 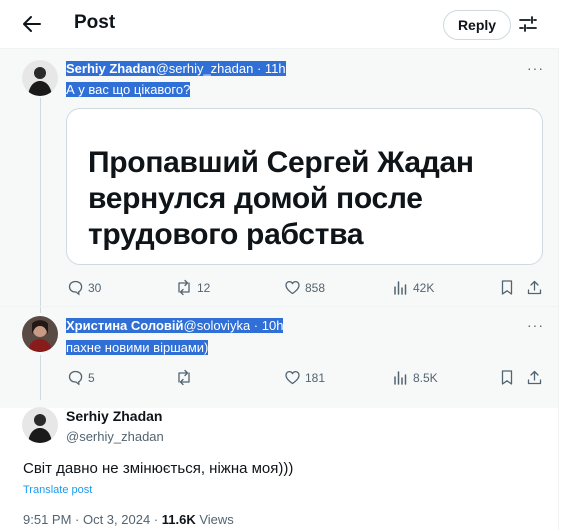 What do you see at coordinates (57, 490) in the screenshot?
I see `translate-link: Translate post` at bounding box center [57, 490].